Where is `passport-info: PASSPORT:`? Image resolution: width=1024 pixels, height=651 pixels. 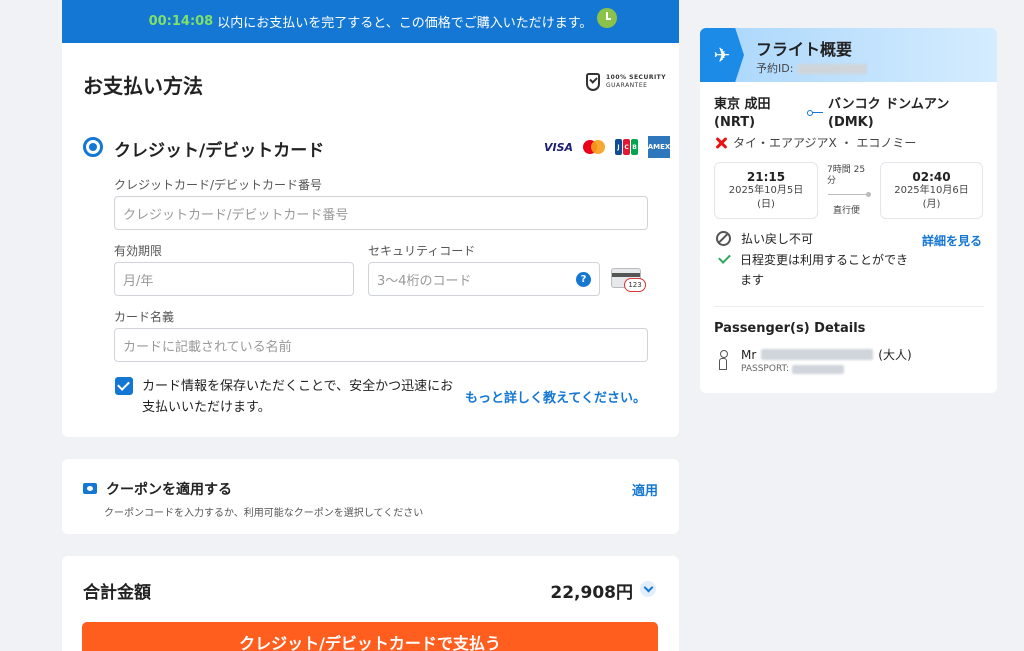
passport-info: PASSPORT: is located at coordinates (793, 369).